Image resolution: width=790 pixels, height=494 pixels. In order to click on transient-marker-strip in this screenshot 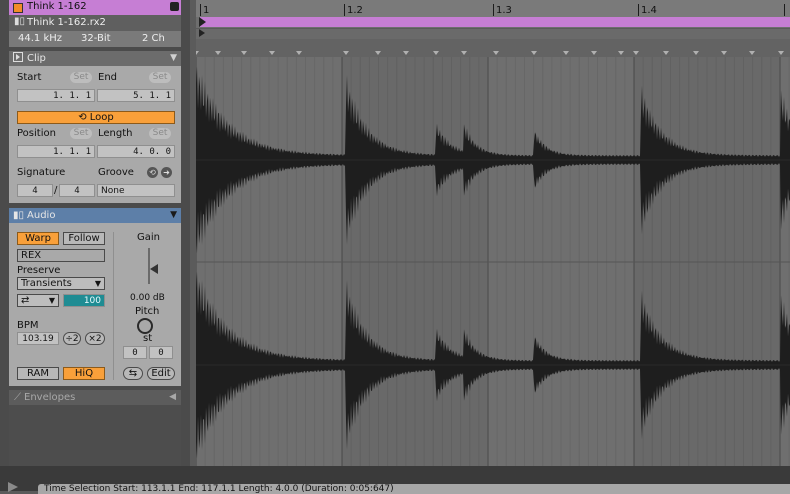, I will do `click(493, 48)`.